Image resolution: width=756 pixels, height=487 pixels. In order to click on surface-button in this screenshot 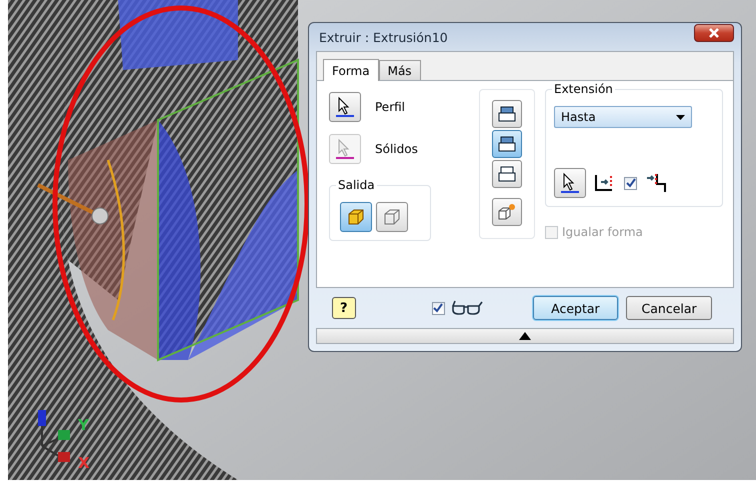, I will do `click(392, 217)`.